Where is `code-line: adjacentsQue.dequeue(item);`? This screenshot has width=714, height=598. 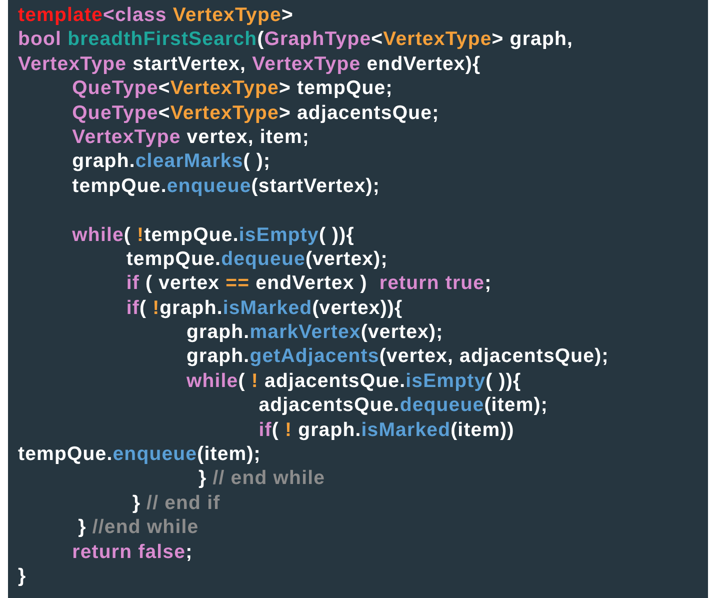
code-line: adjacentsQue.dequeue(item); is located at coordinates (403, 405).